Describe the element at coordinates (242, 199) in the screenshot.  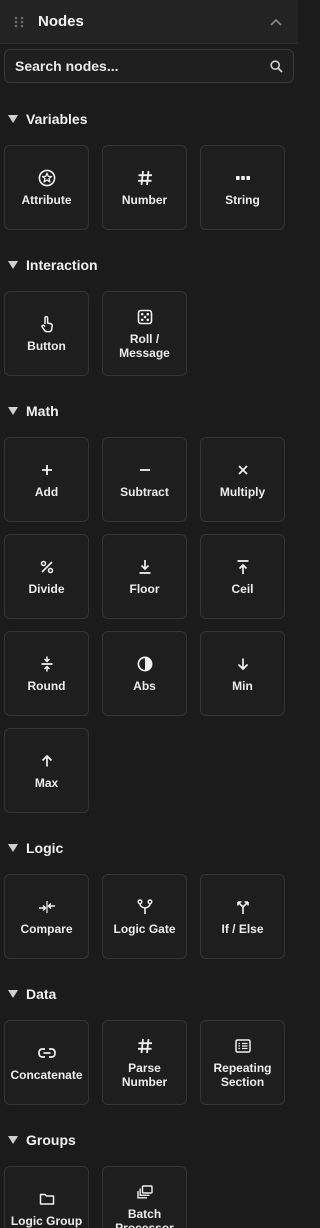
I see `node-label: String` at that location.